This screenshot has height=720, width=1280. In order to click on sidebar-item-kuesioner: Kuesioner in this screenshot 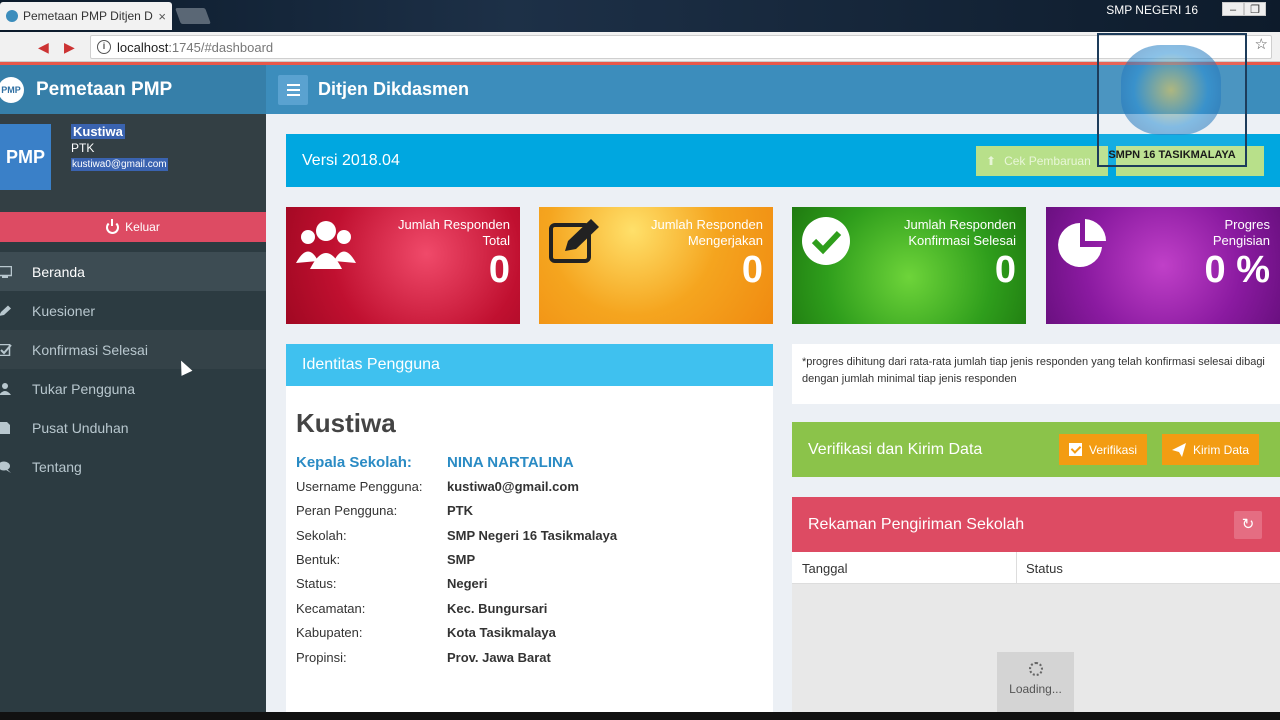, I will do `click(133, 310)`.